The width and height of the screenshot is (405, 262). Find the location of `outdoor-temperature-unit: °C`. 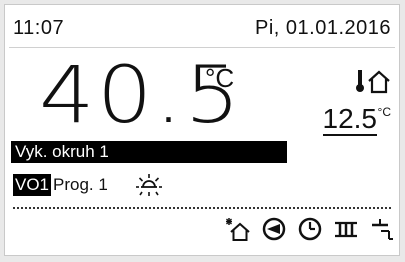

outdoor-temperature-unit: °C is located at coordinates (384, 112).